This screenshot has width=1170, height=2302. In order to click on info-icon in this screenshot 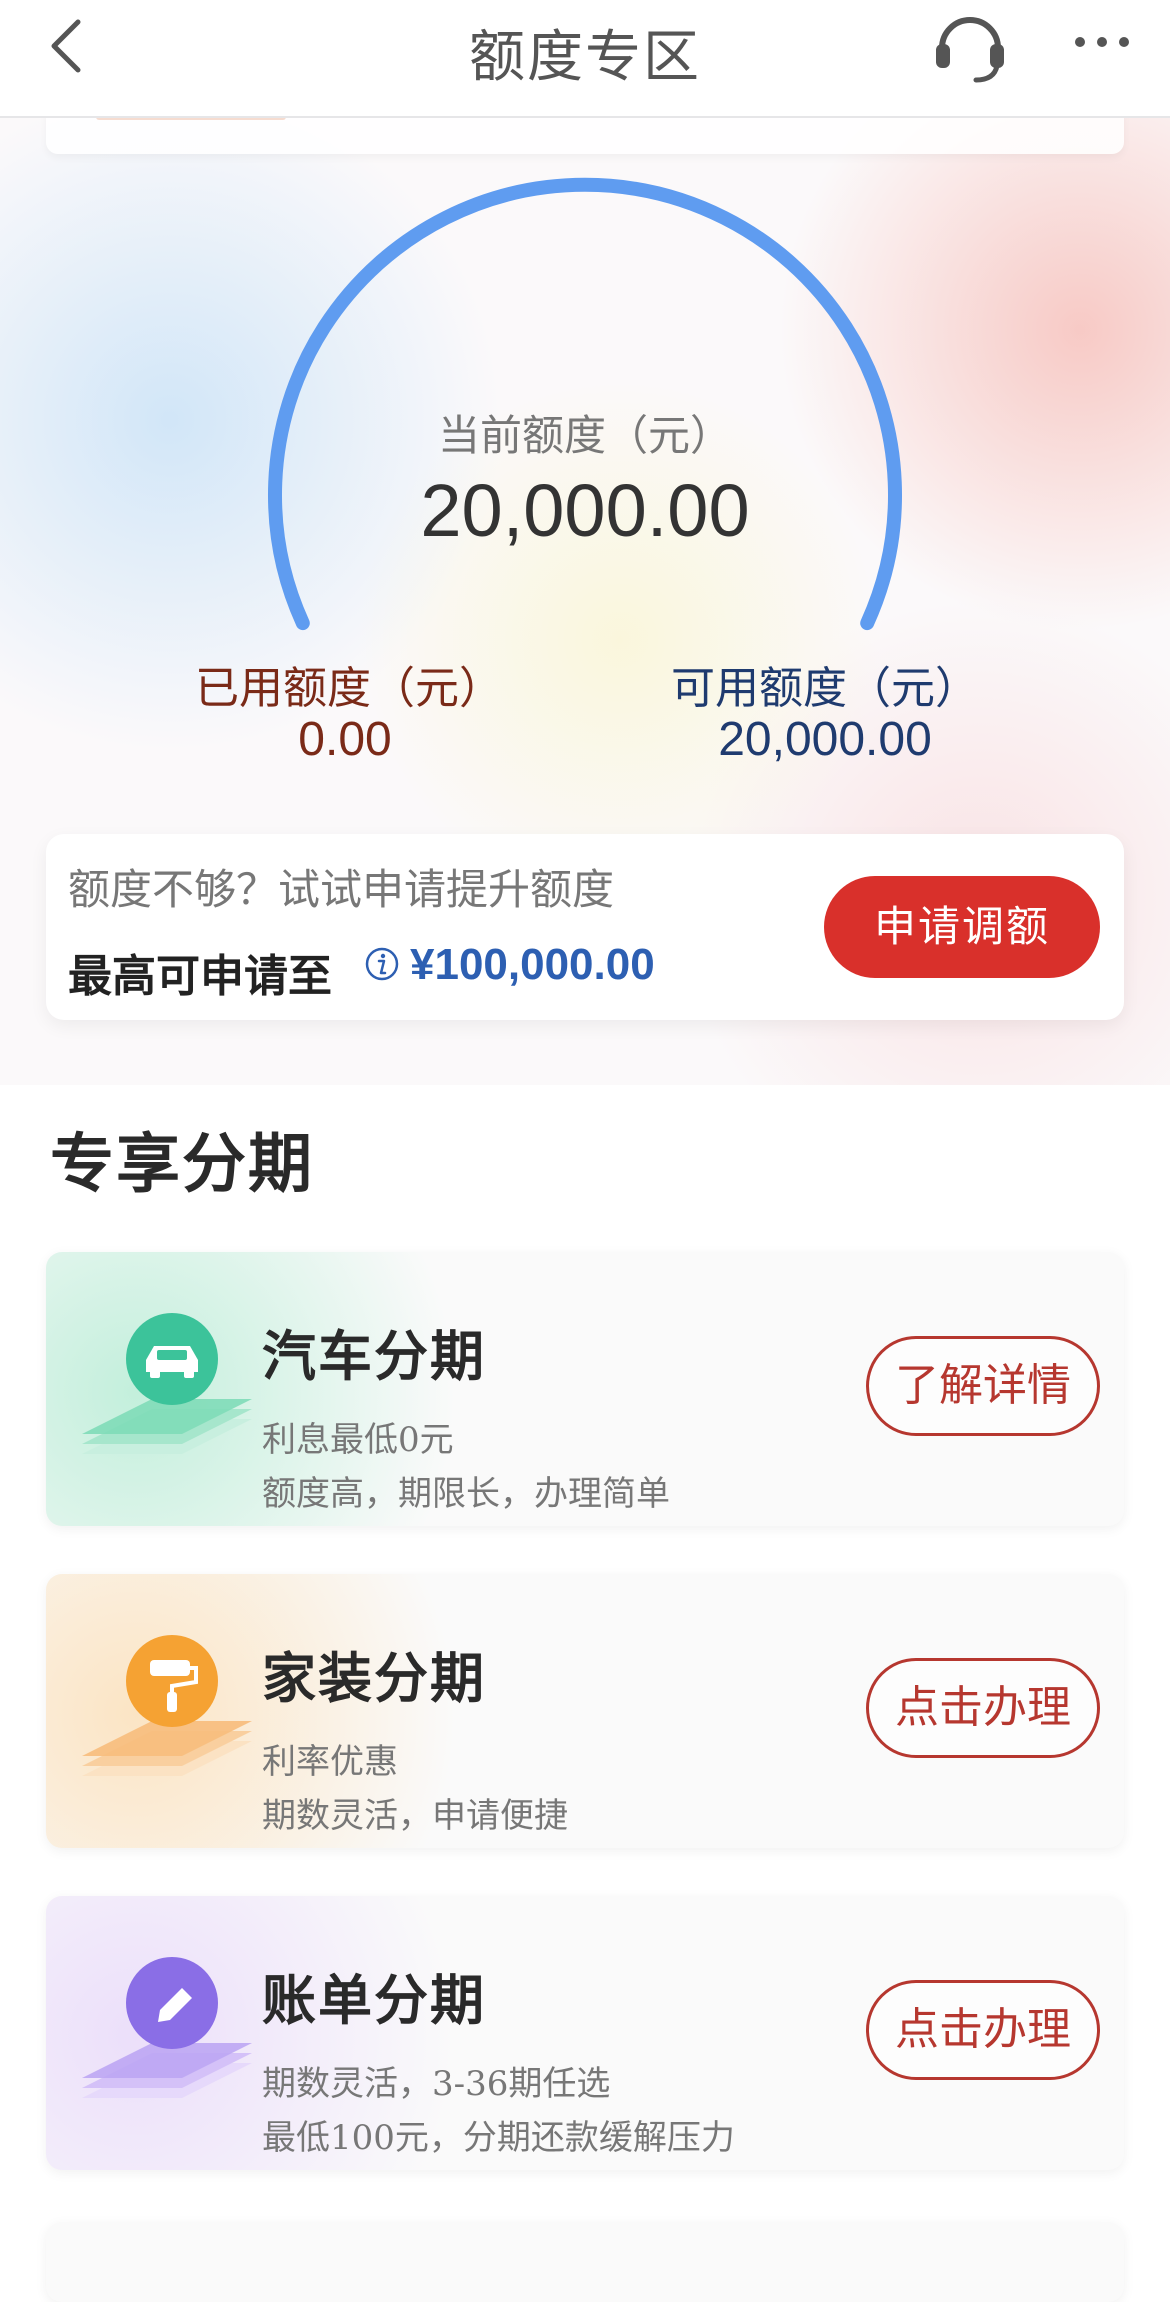, I will do `click(382, 964)`.